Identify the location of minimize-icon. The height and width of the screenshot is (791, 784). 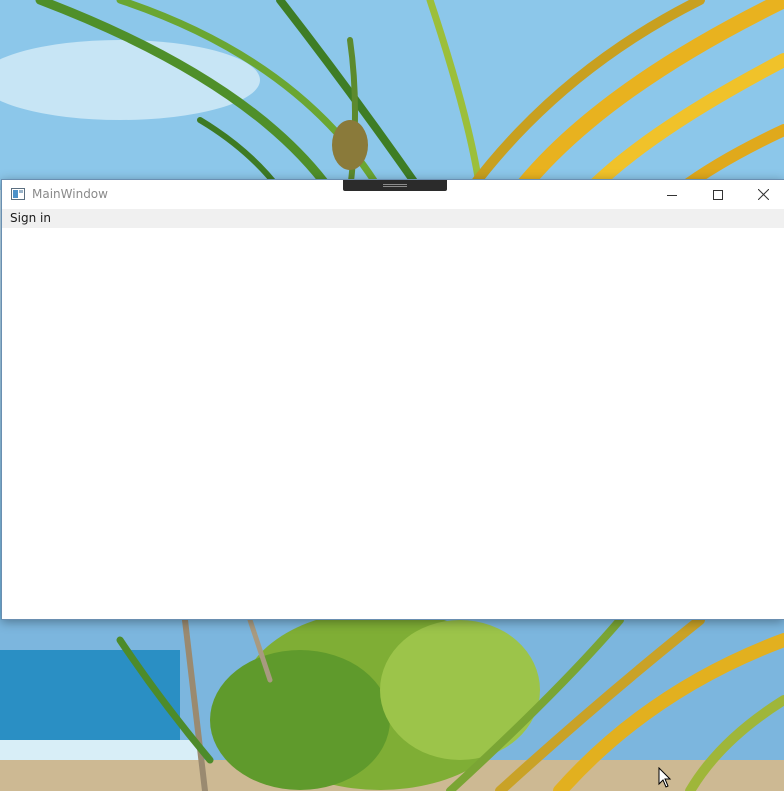
(672, 195).